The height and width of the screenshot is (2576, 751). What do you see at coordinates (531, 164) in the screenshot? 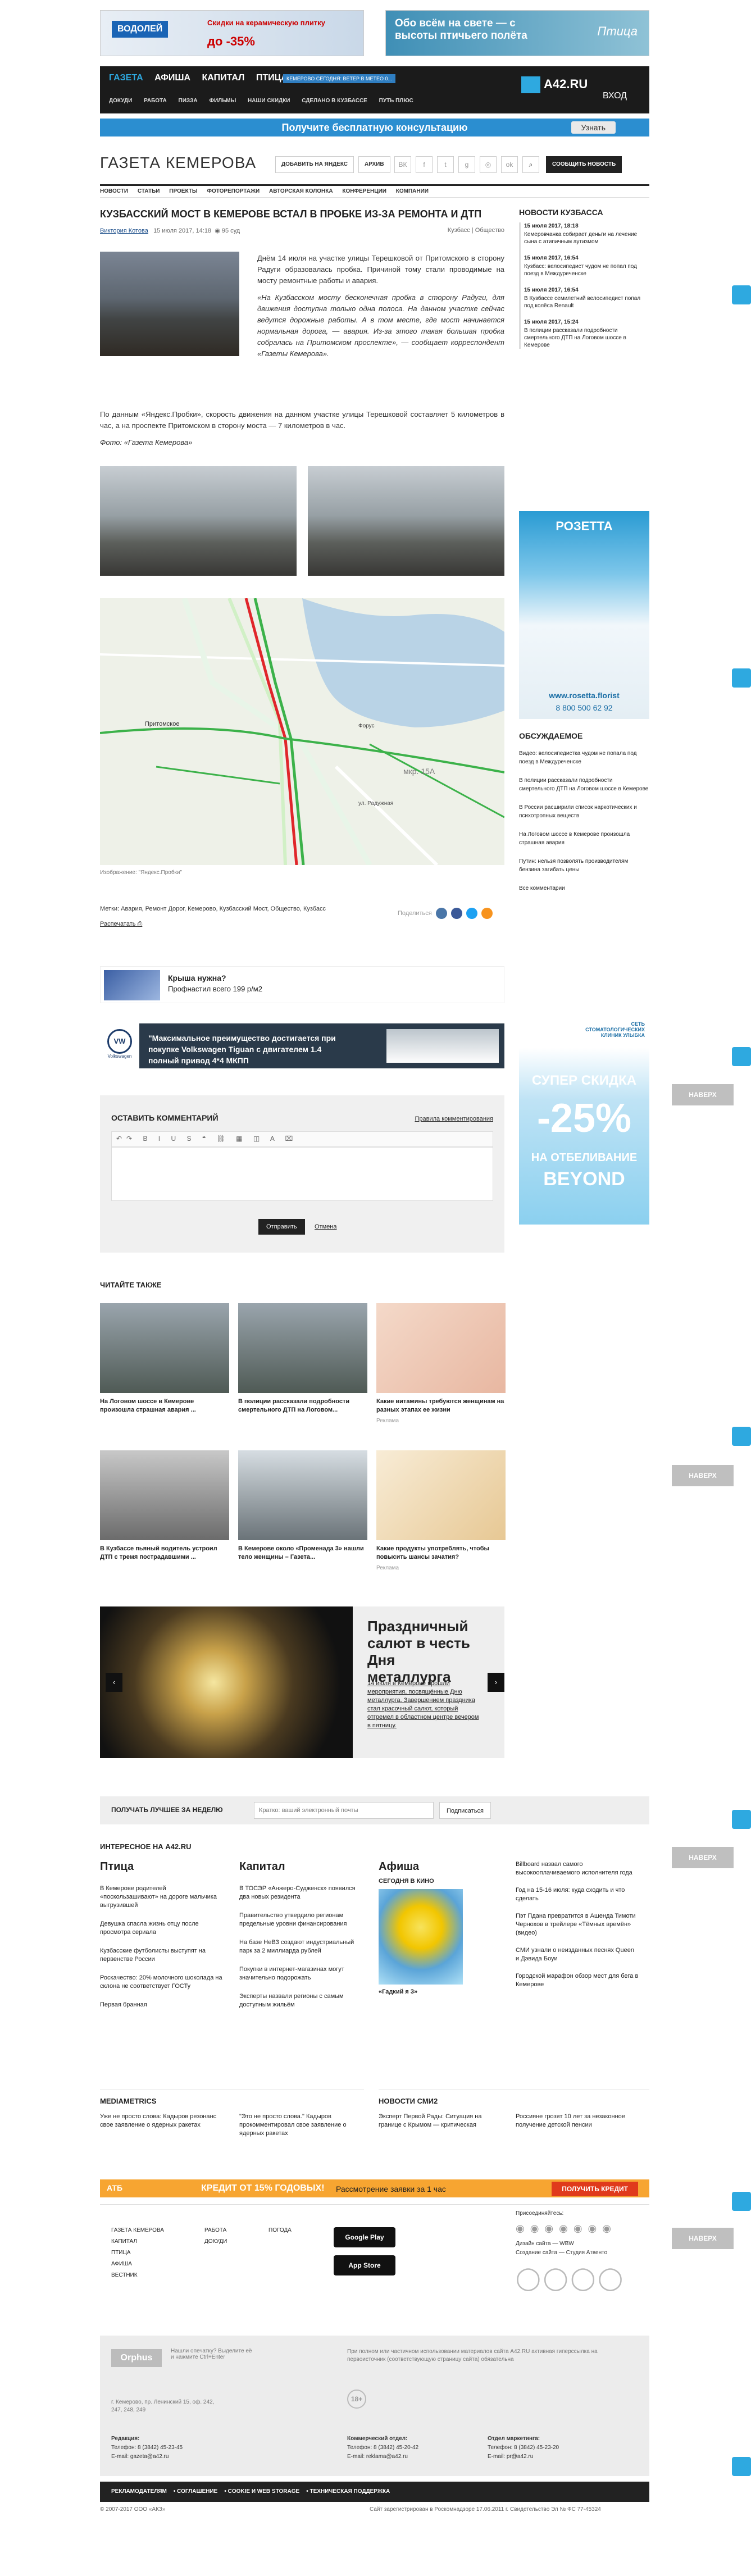
I see `search-icon: ⌕` at bounding box center [531, 164].